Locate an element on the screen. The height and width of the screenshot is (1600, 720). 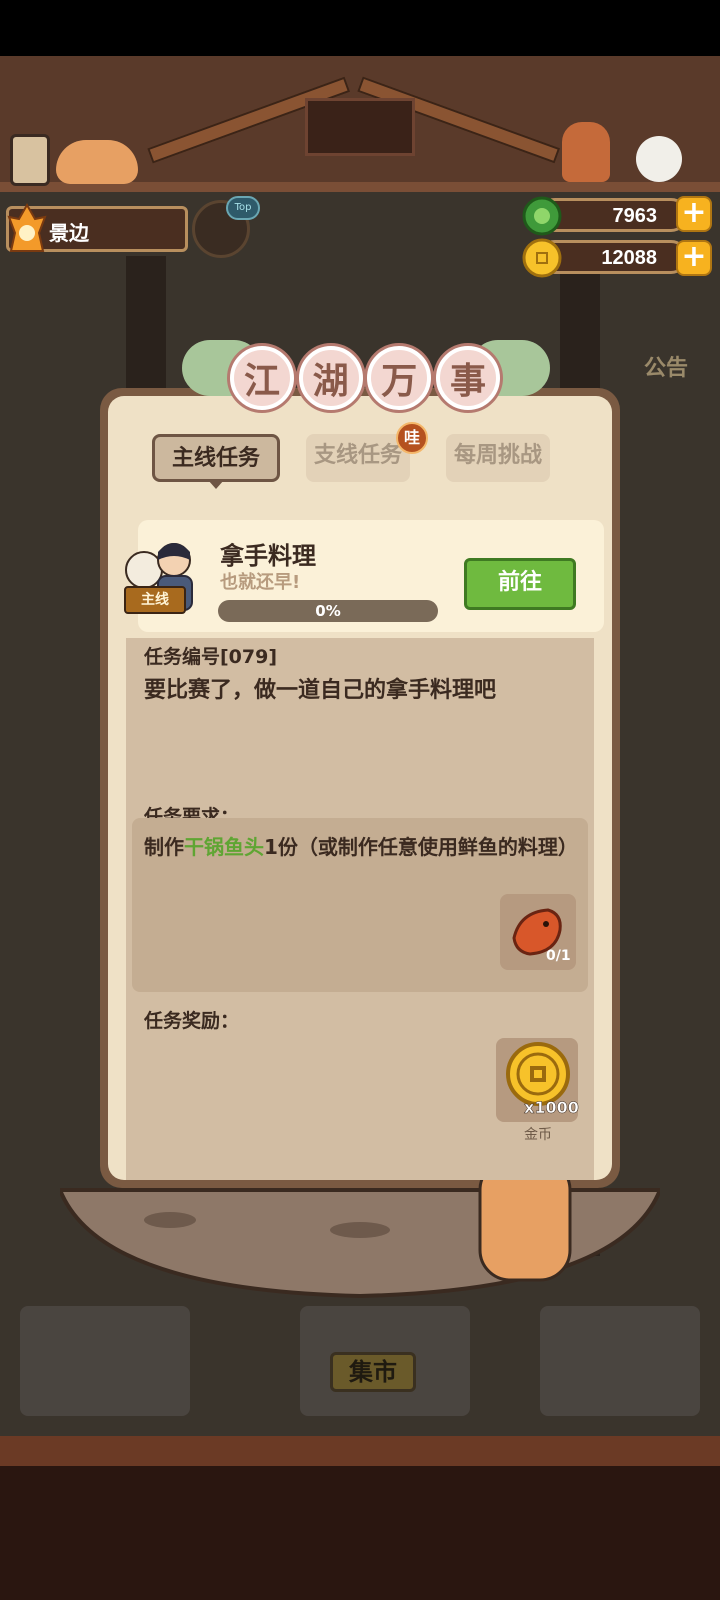
reward-label: 金币 is located at coordinates (538, 1135).